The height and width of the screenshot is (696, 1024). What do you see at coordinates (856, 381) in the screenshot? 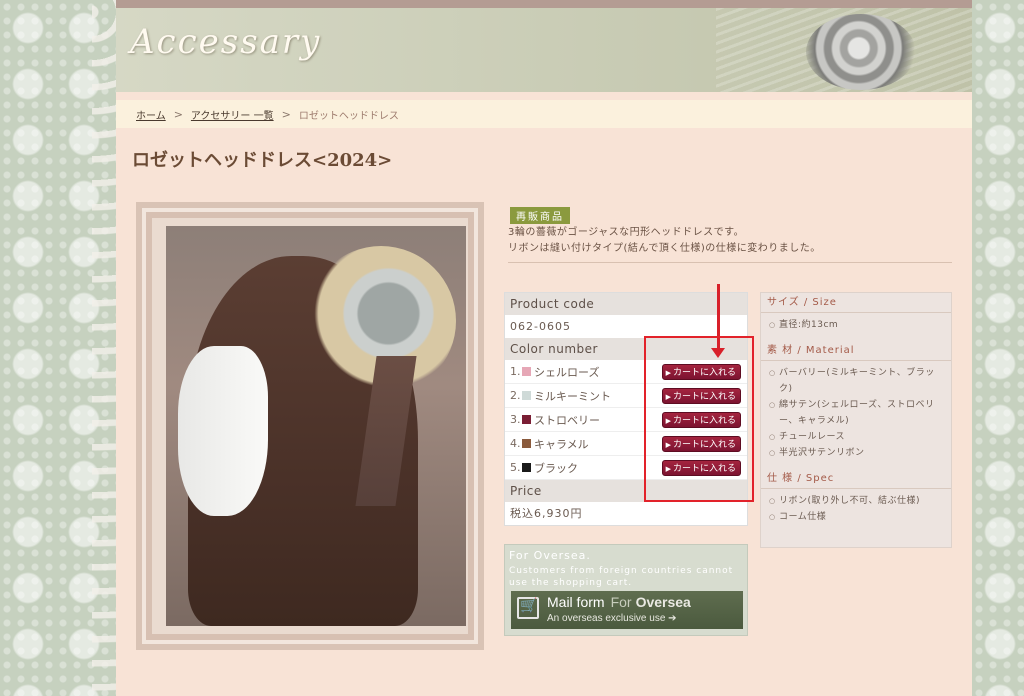
I see `list-item: バーバリー(ミルキーミント、ブラック)` at bounding box center [856, 381].